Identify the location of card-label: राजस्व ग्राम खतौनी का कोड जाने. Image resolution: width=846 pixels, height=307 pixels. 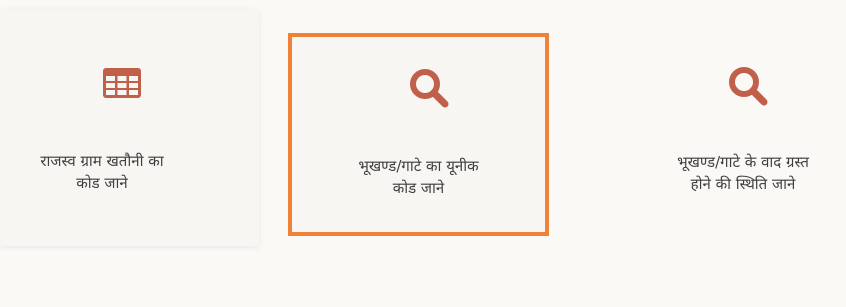
(102, 172).